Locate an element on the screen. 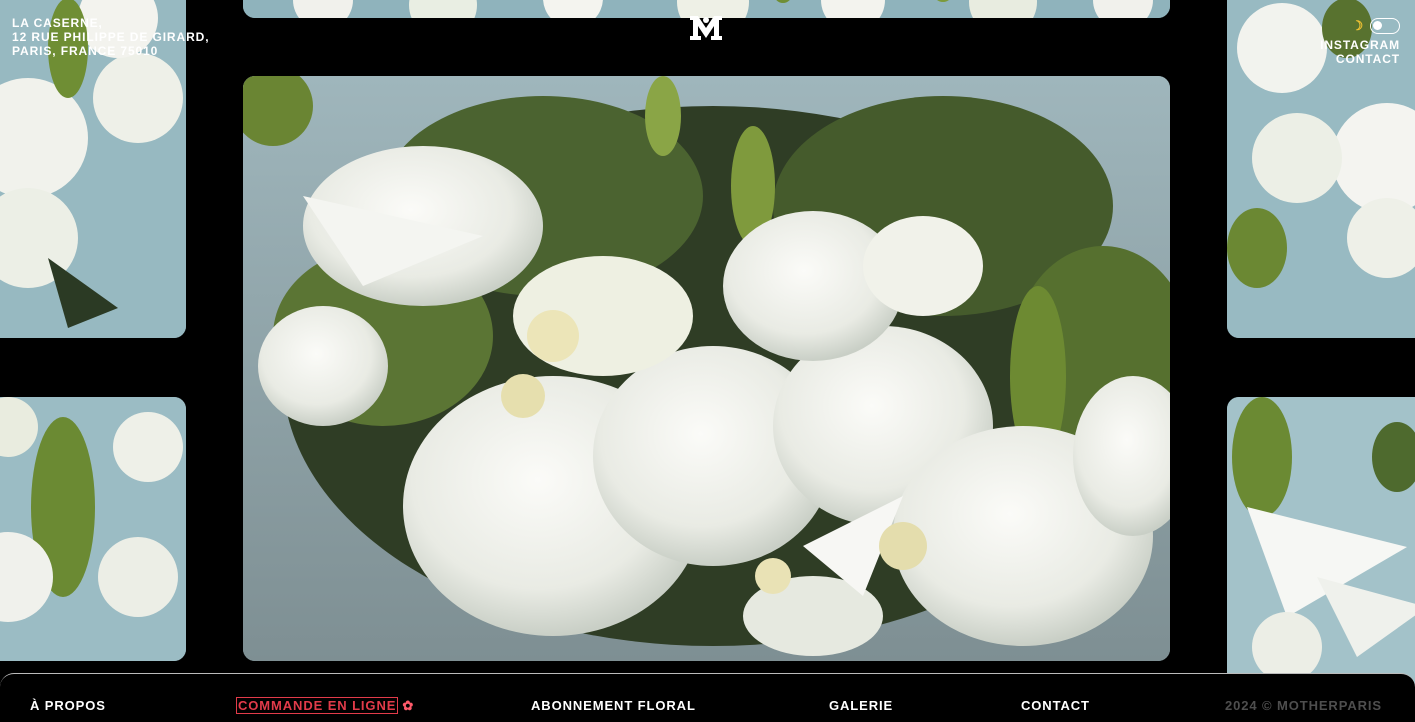 This screenshot has height=722, width=1415. m-monogram-icon is located at coordinates (706, 28).